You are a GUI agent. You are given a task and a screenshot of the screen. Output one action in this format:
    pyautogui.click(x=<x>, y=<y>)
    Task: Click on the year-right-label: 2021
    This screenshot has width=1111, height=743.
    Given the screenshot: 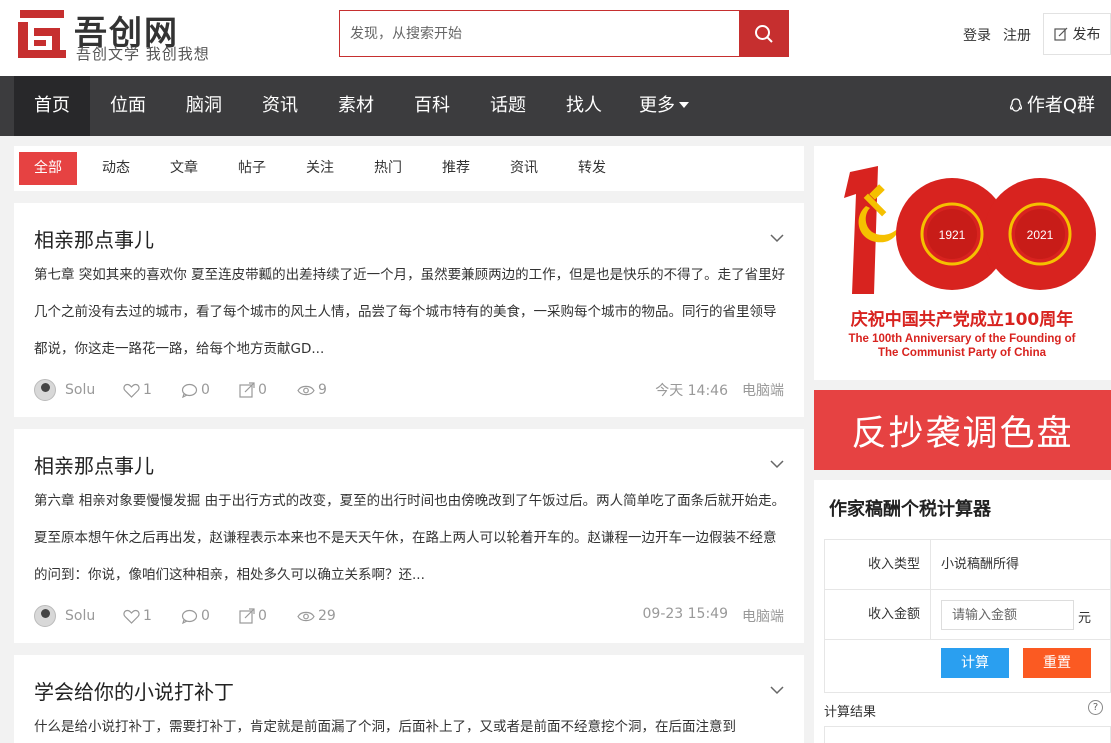 What is the action you would take?
    pyautogui.click(x=1040, y=235)
    